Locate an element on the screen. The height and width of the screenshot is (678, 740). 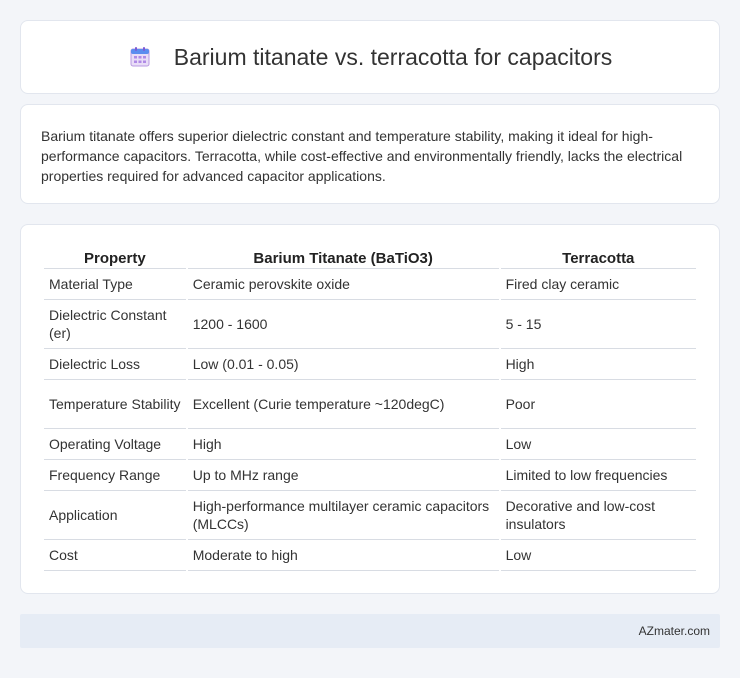
cell-barium-titanate: 1200 - 1600 is located at coordinates (343, 324).